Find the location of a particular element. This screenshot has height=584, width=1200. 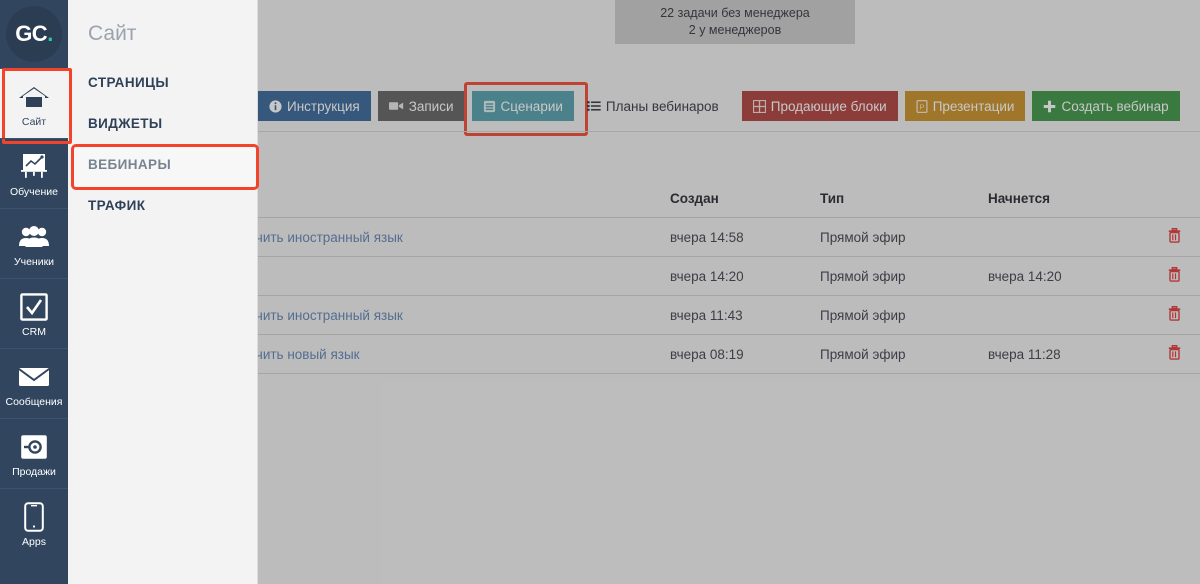

selling-blocks-button-label: Продающие блоки is located at coordinates (828, 106).